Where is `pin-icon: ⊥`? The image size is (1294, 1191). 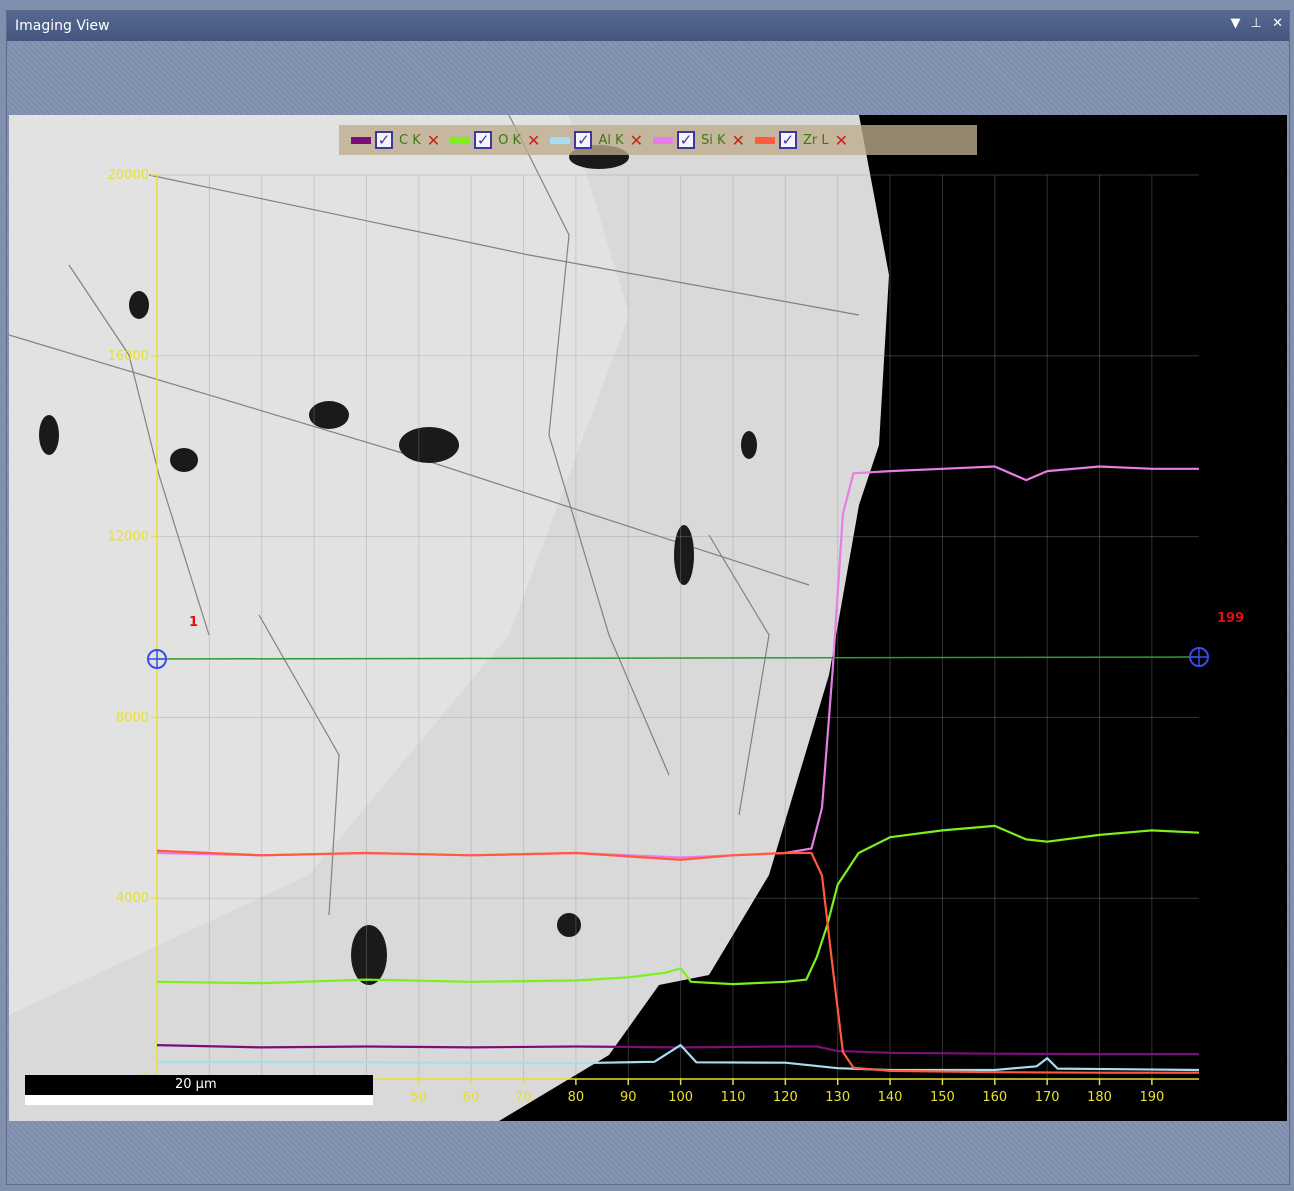 pin-icon: ⊥ is located at coordinates (1256, 23).